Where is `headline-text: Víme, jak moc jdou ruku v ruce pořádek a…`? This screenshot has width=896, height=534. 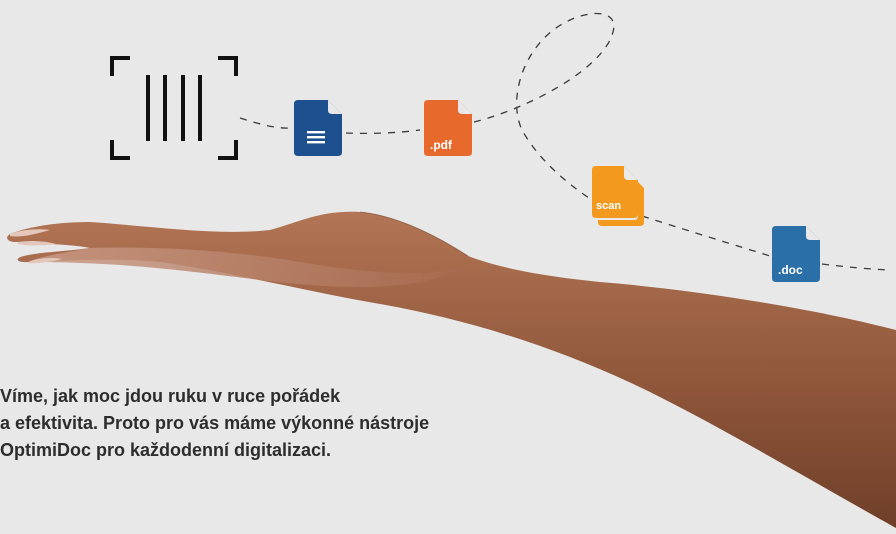
headline-text: Víme, jak moc jdou ruku v ruce pořádek a… is located at coordinates (320, 423).